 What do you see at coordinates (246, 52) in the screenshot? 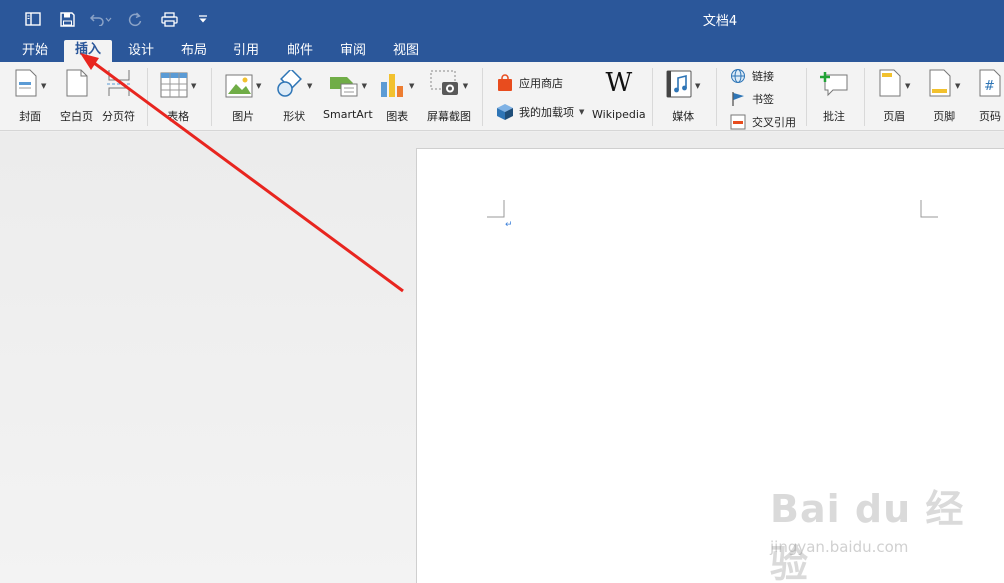
I see `tab-references: 引用` at bounding box center [246, 52].